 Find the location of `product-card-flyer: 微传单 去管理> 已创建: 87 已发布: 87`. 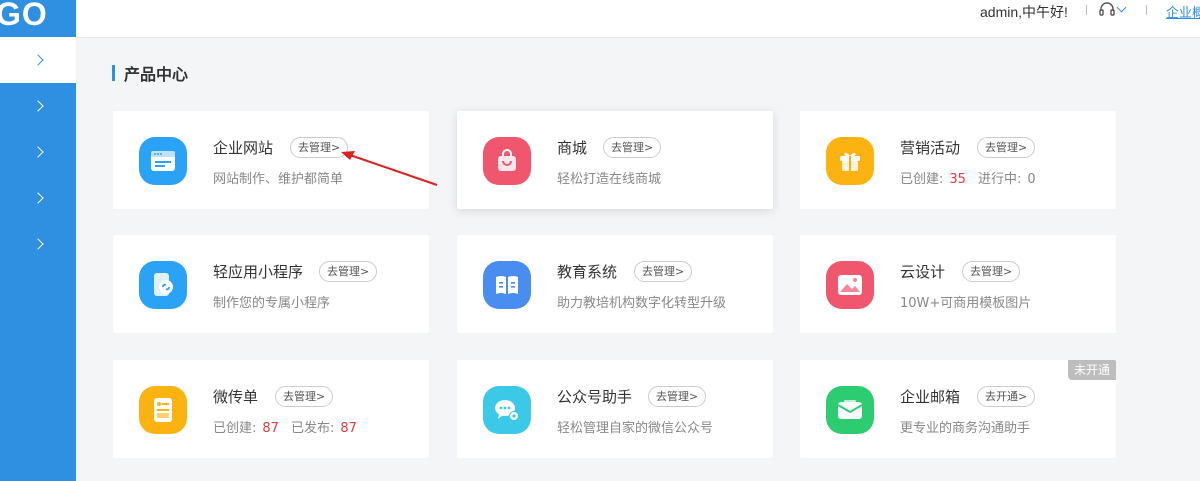

product-card-flyer: 微传单 去管理> 已创建: 87 已发布: 87 is located at coordinates (271, 409).